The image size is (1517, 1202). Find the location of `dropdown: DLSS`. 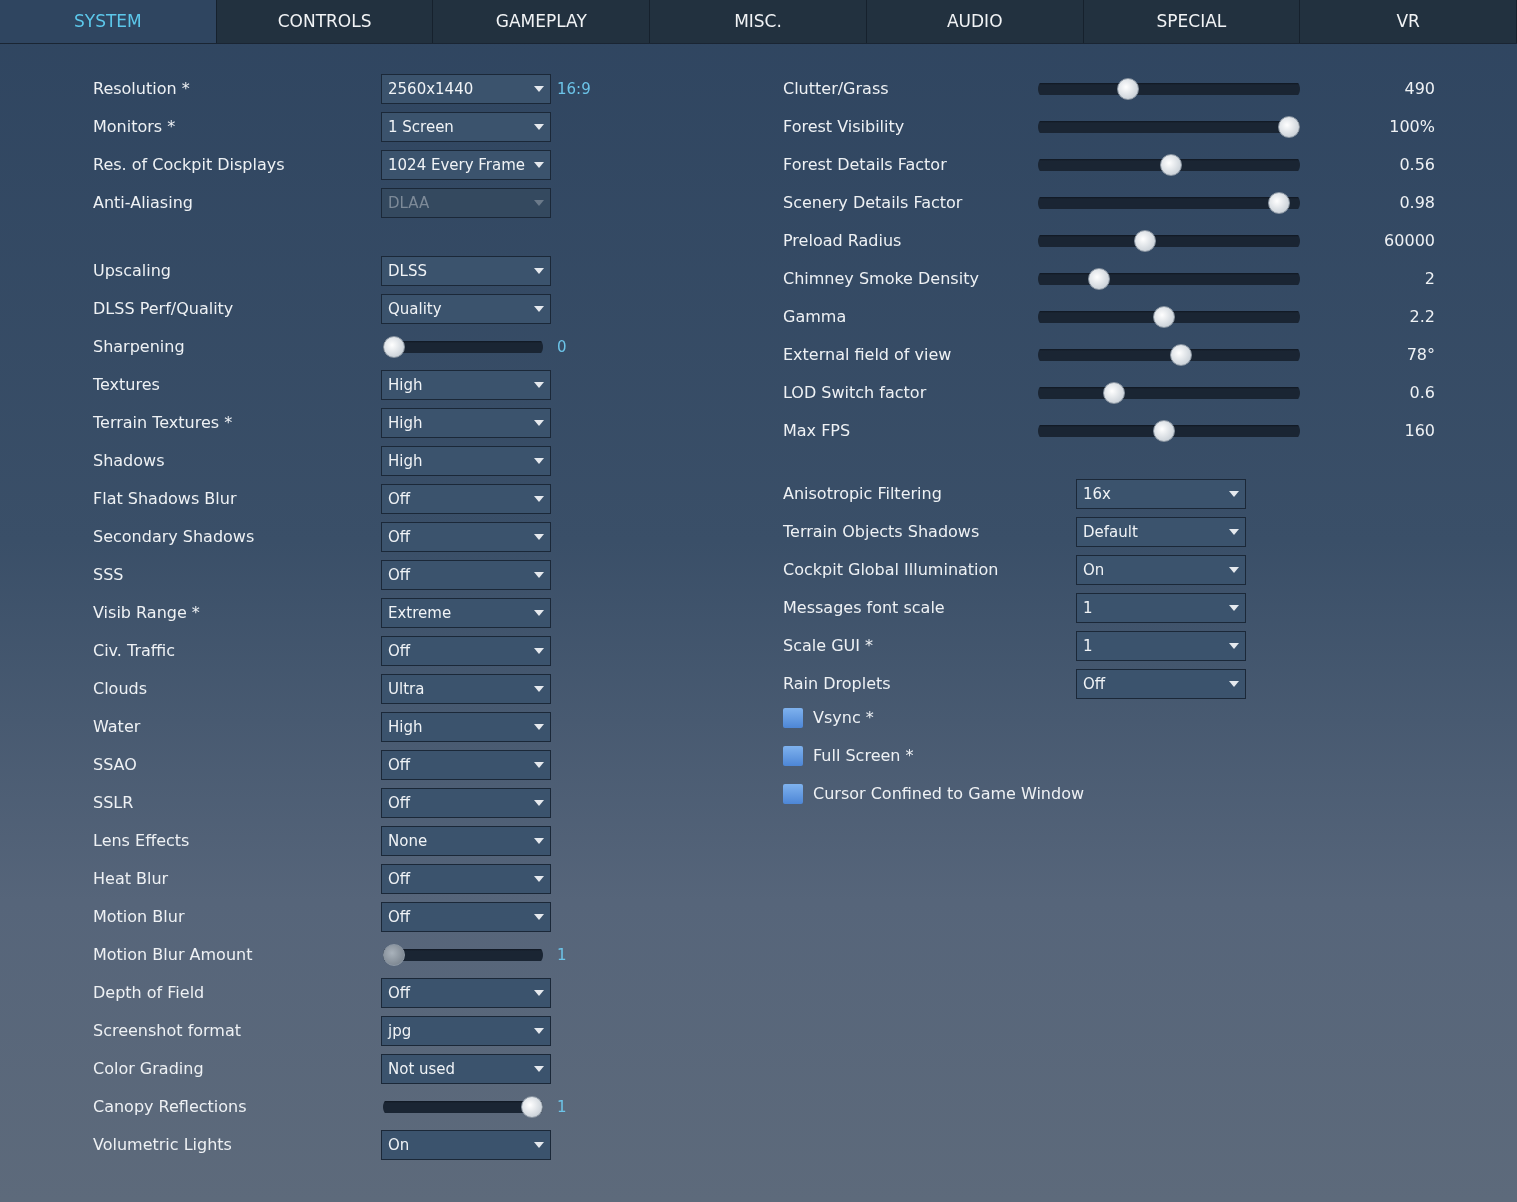

dropdown: DLSS is located at coordinates (466, 271).